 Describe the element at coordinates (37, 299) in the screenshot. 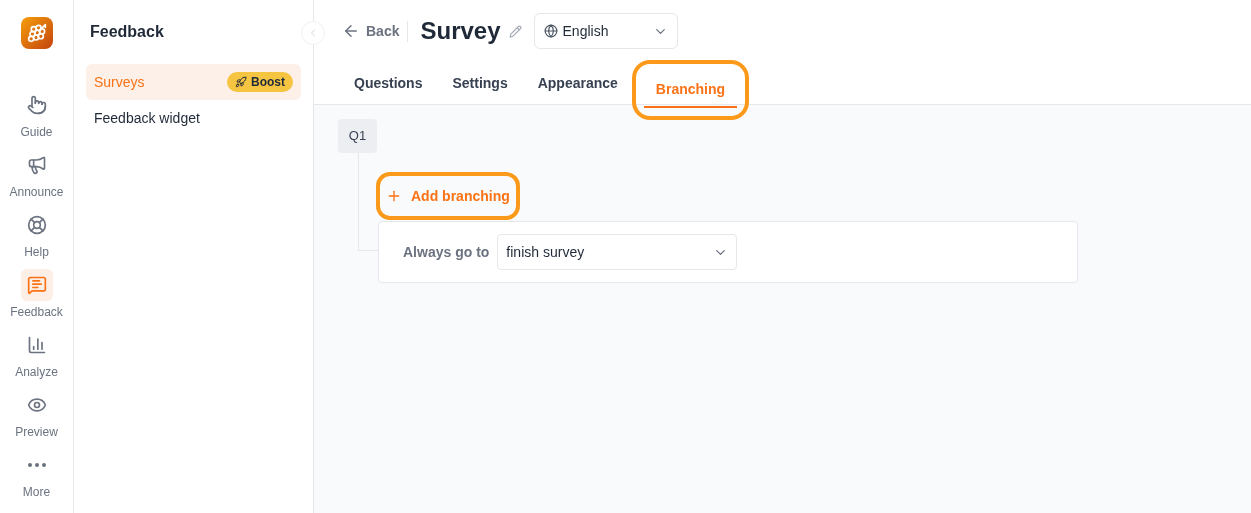

I see `nav-item: Feedback` at that location.